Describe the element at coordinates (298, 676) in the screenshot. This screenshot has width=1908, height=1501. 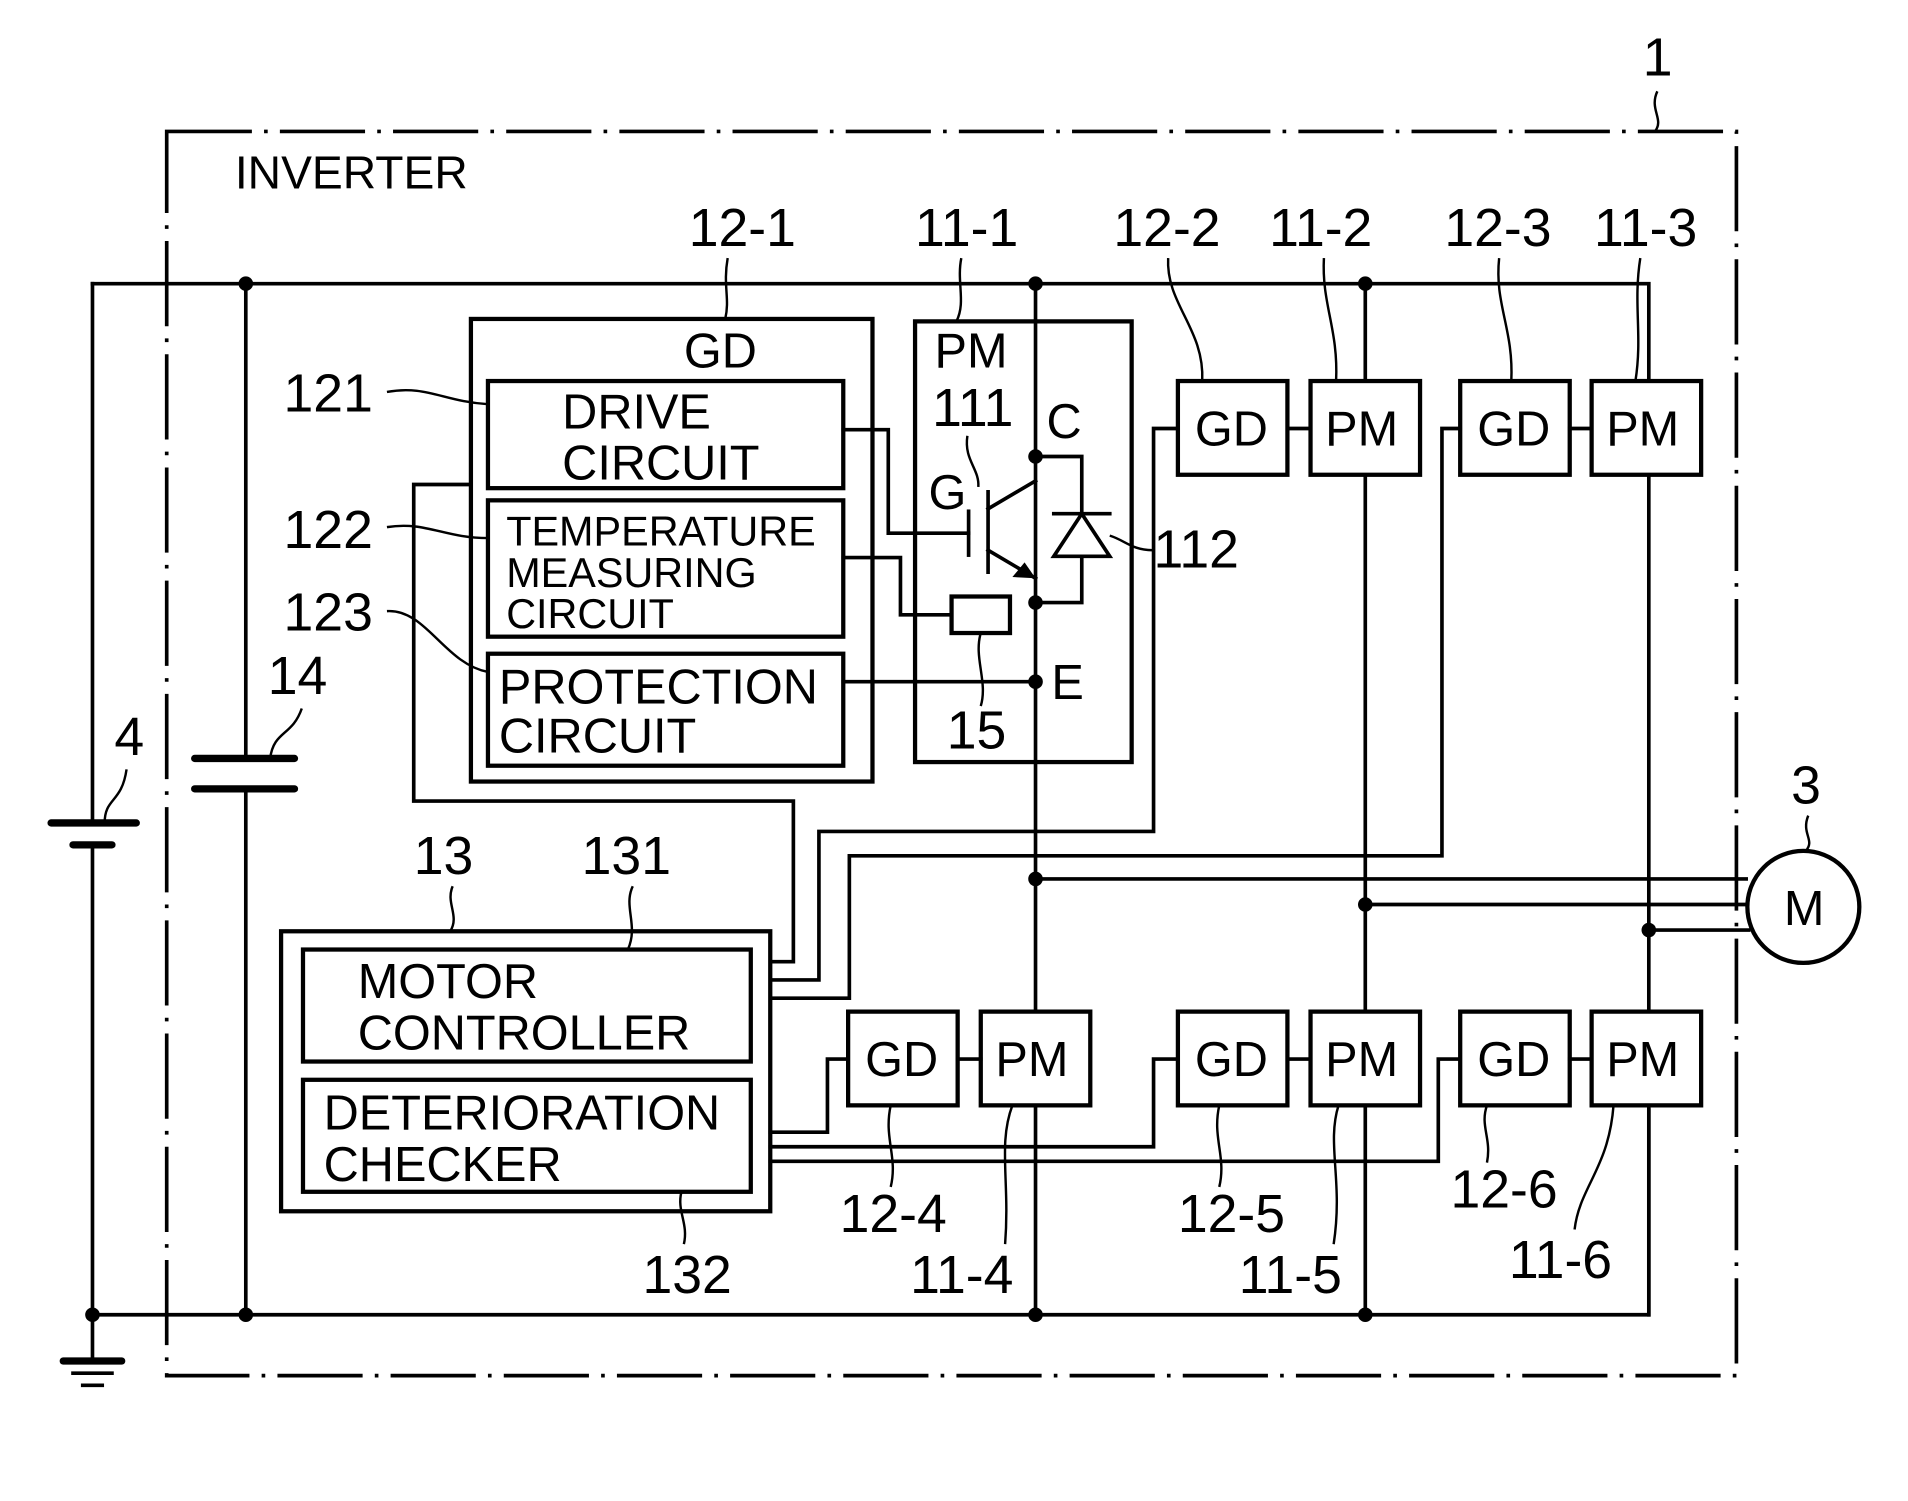
I see `capacitor-ref-label: 14` at that location.